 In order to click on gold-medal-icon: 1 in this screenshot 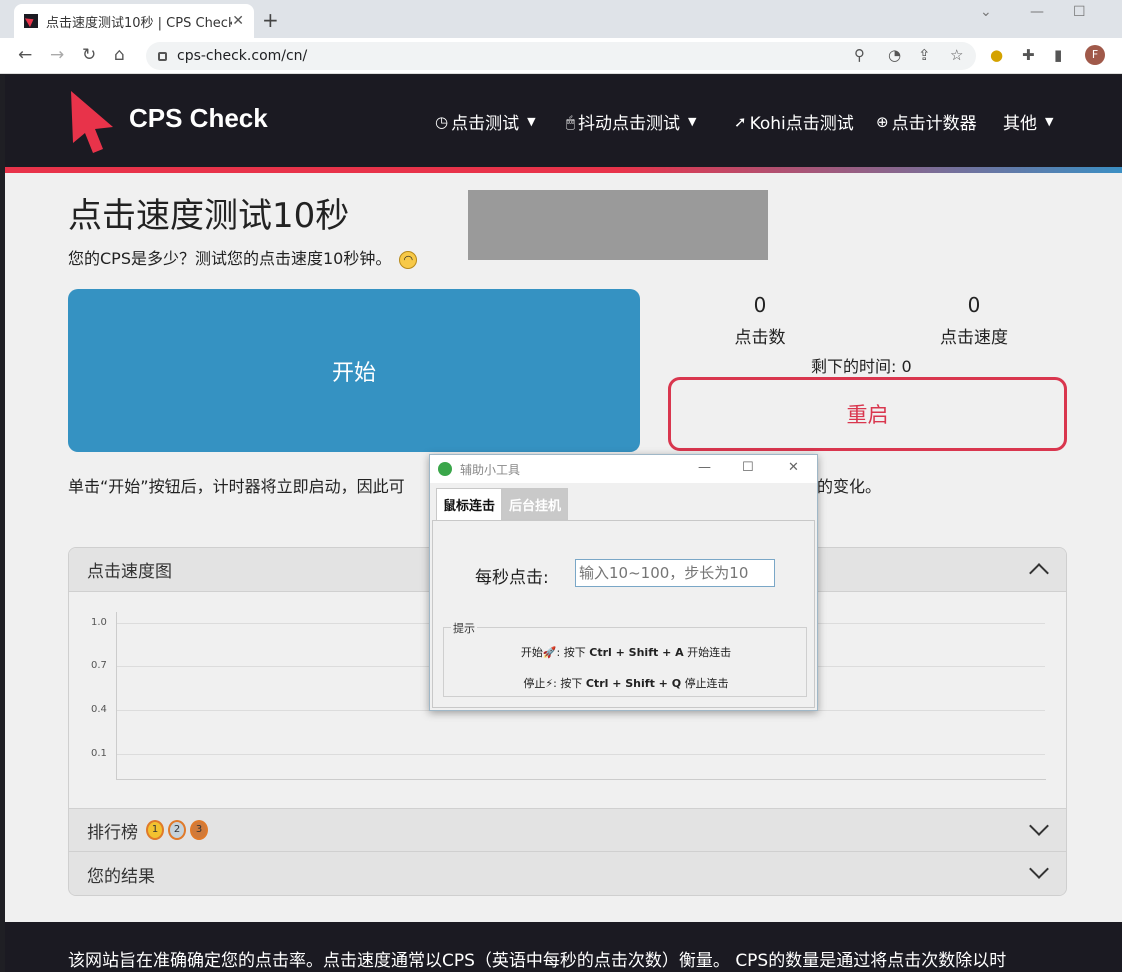, I will do `click(155, 830)`.